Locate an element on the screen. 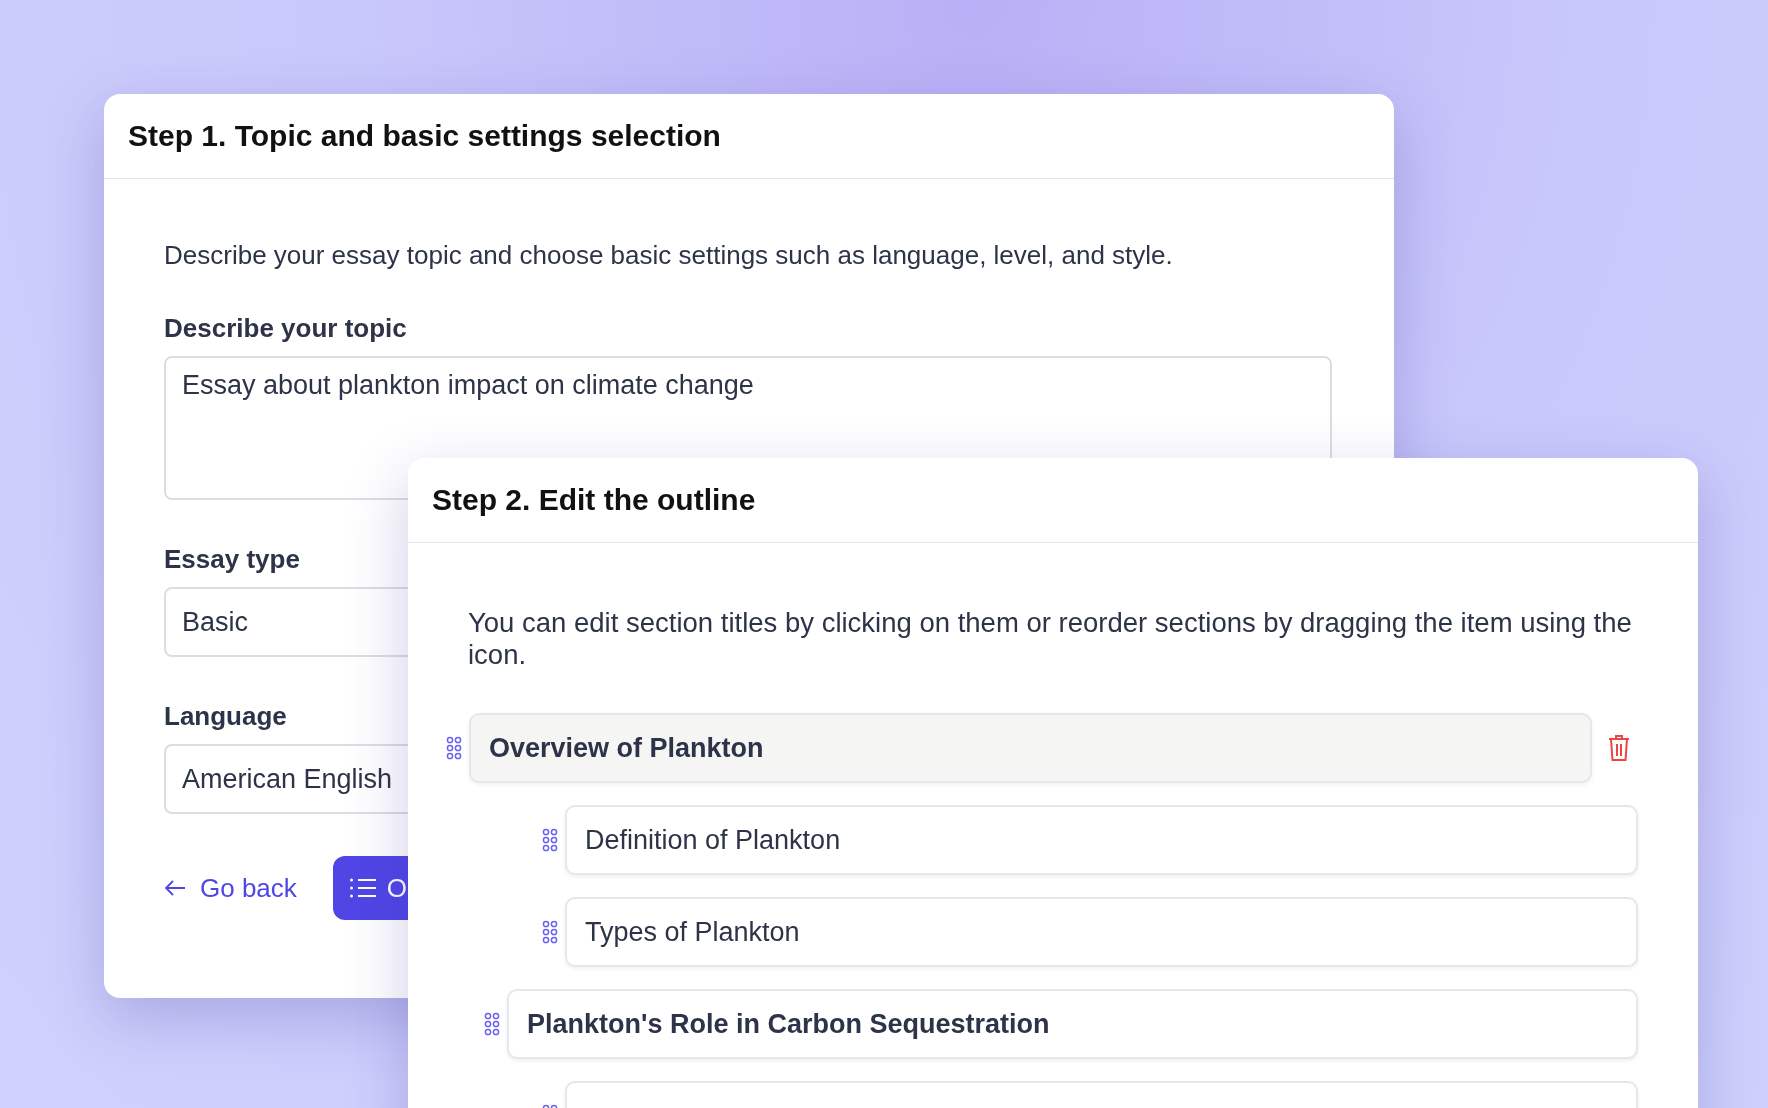 This screenshot has height=1108, width=1768. outline-item: Plankton's Role in Carbon Sequestration is located at coordinates (1072, 1024).